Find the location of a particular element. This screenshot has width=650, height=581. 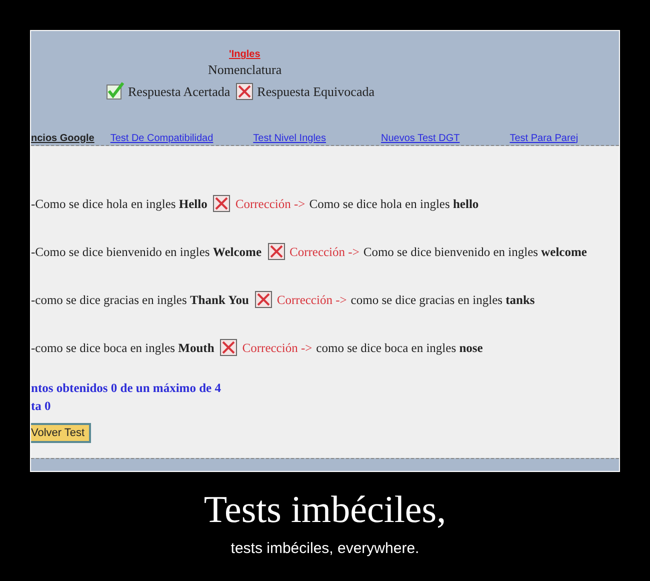

page-subtitle: Nomenclatura is located at coordinates (245, 70).